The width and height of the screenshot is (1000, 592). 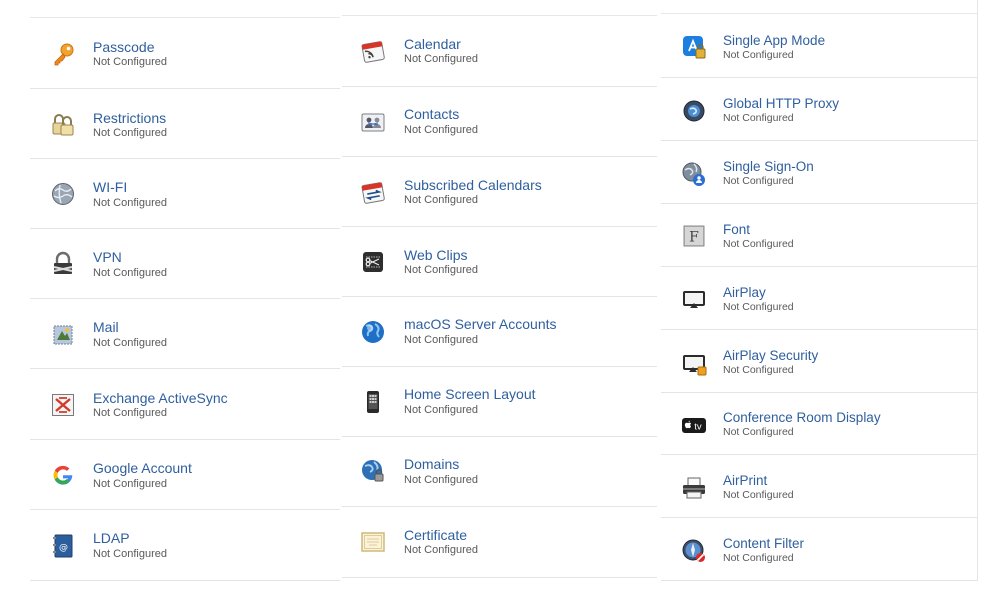 I want to click on payload-item-domains: Domains Not Configured, so click(x=499, y=472).